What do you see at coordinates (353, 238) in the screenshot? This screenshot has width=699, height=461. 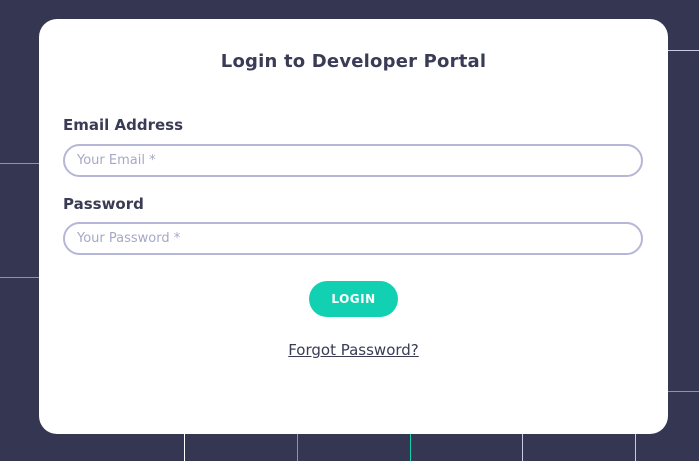 I see `password-field` at bounding box center [353, 238].